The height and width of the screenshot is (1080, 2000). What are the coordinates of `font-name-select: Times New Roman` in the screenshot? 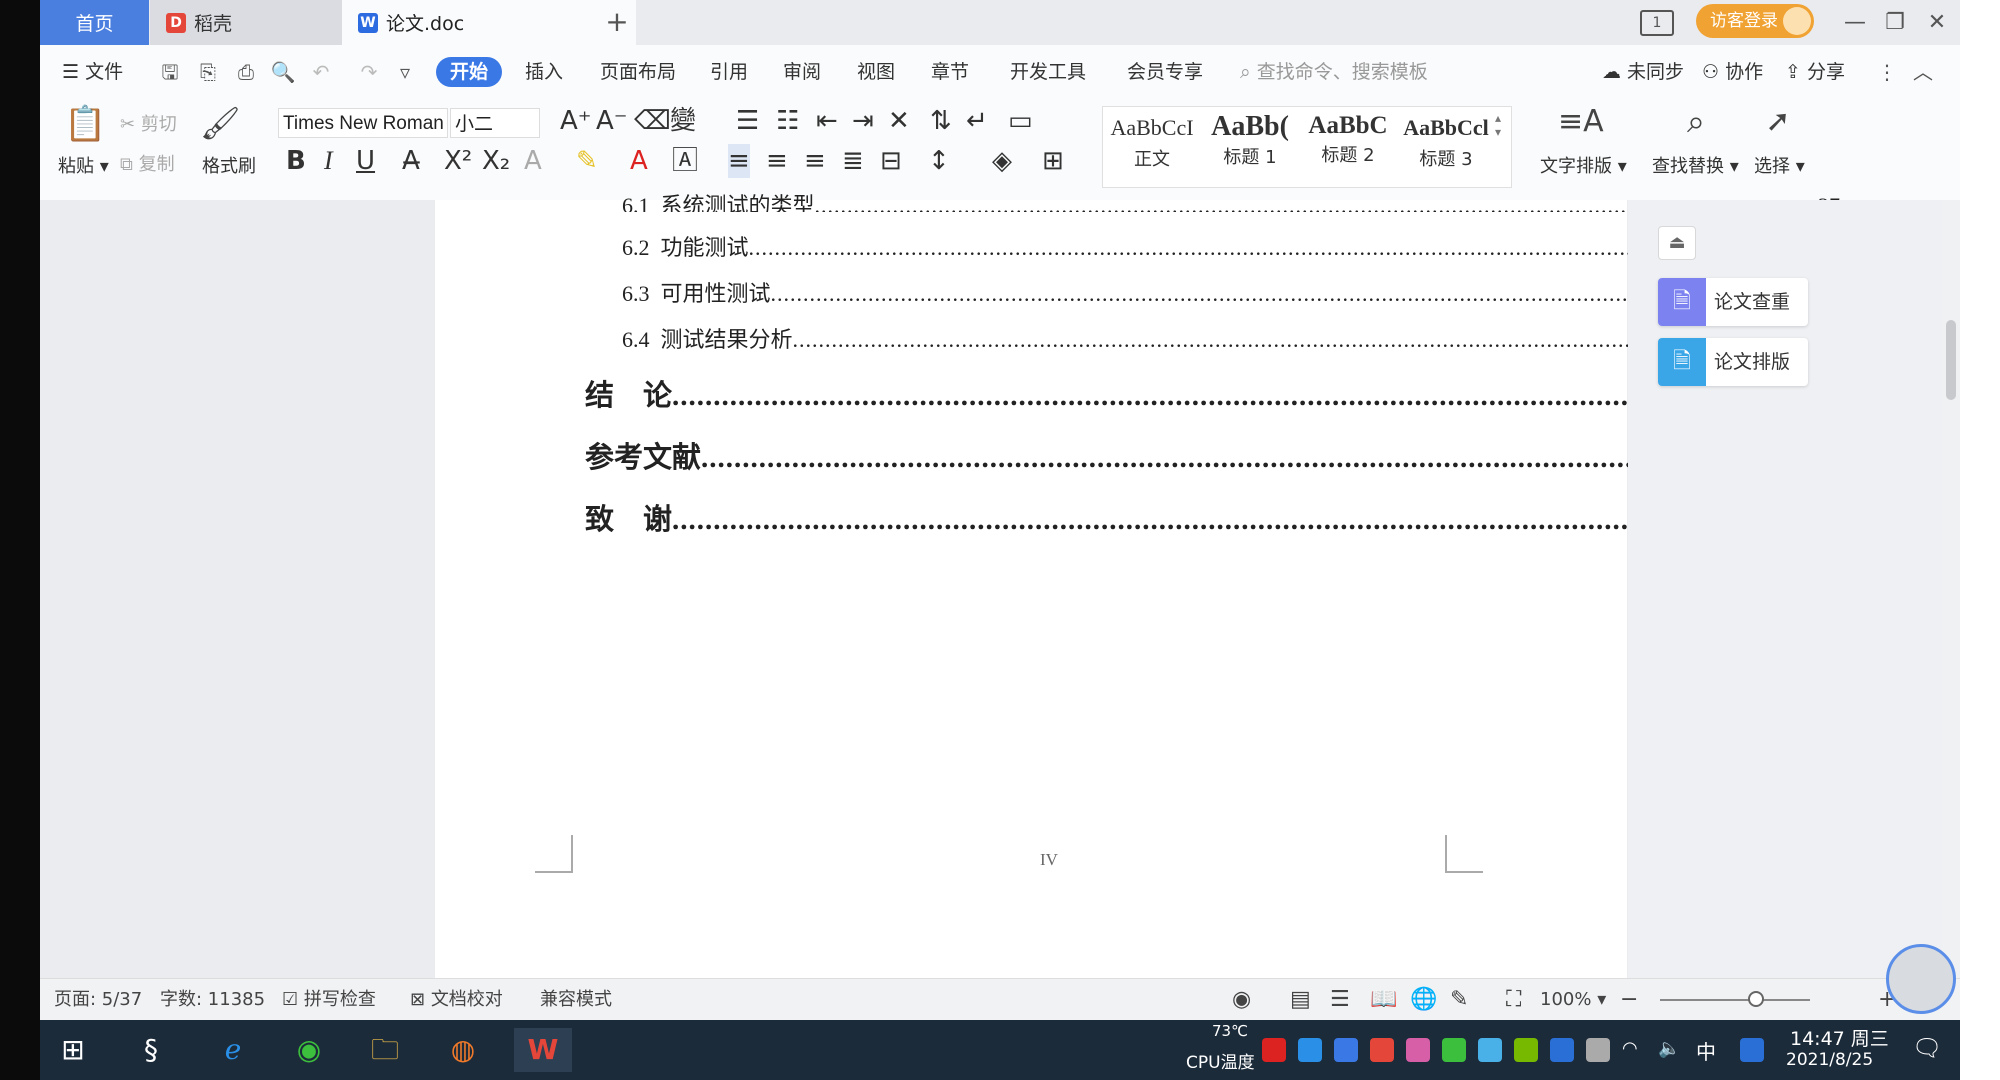 It's located at (363, 123).